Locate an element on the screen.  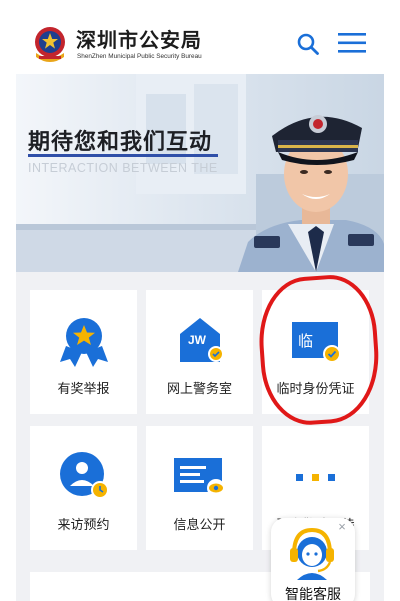
site-title: 深圳市公安局 is located at coordinates (139, 40).